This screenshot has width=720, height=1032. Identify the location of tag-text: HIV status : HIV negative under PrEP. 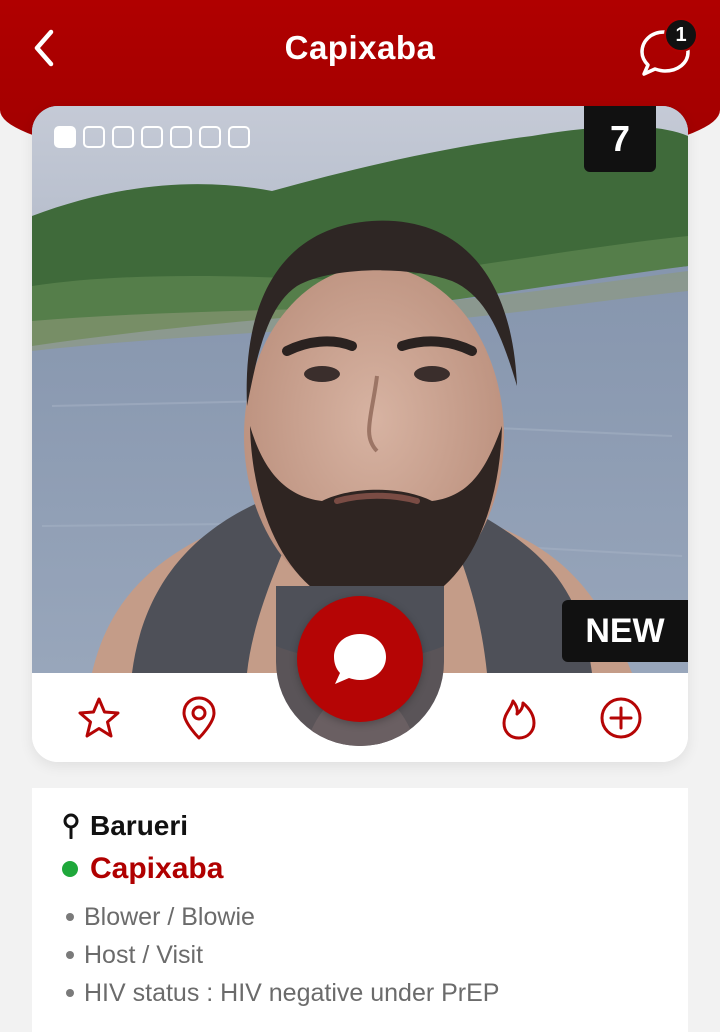
(292, 993).